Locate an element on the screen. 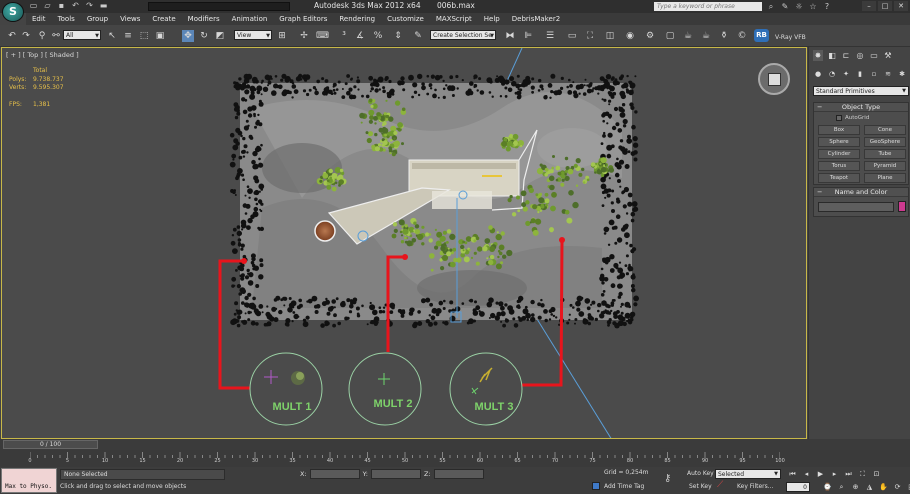 This screenshot has width=910, height=494. rendered-frame-window-icon: ▢ is located at coordinates (670, 36).